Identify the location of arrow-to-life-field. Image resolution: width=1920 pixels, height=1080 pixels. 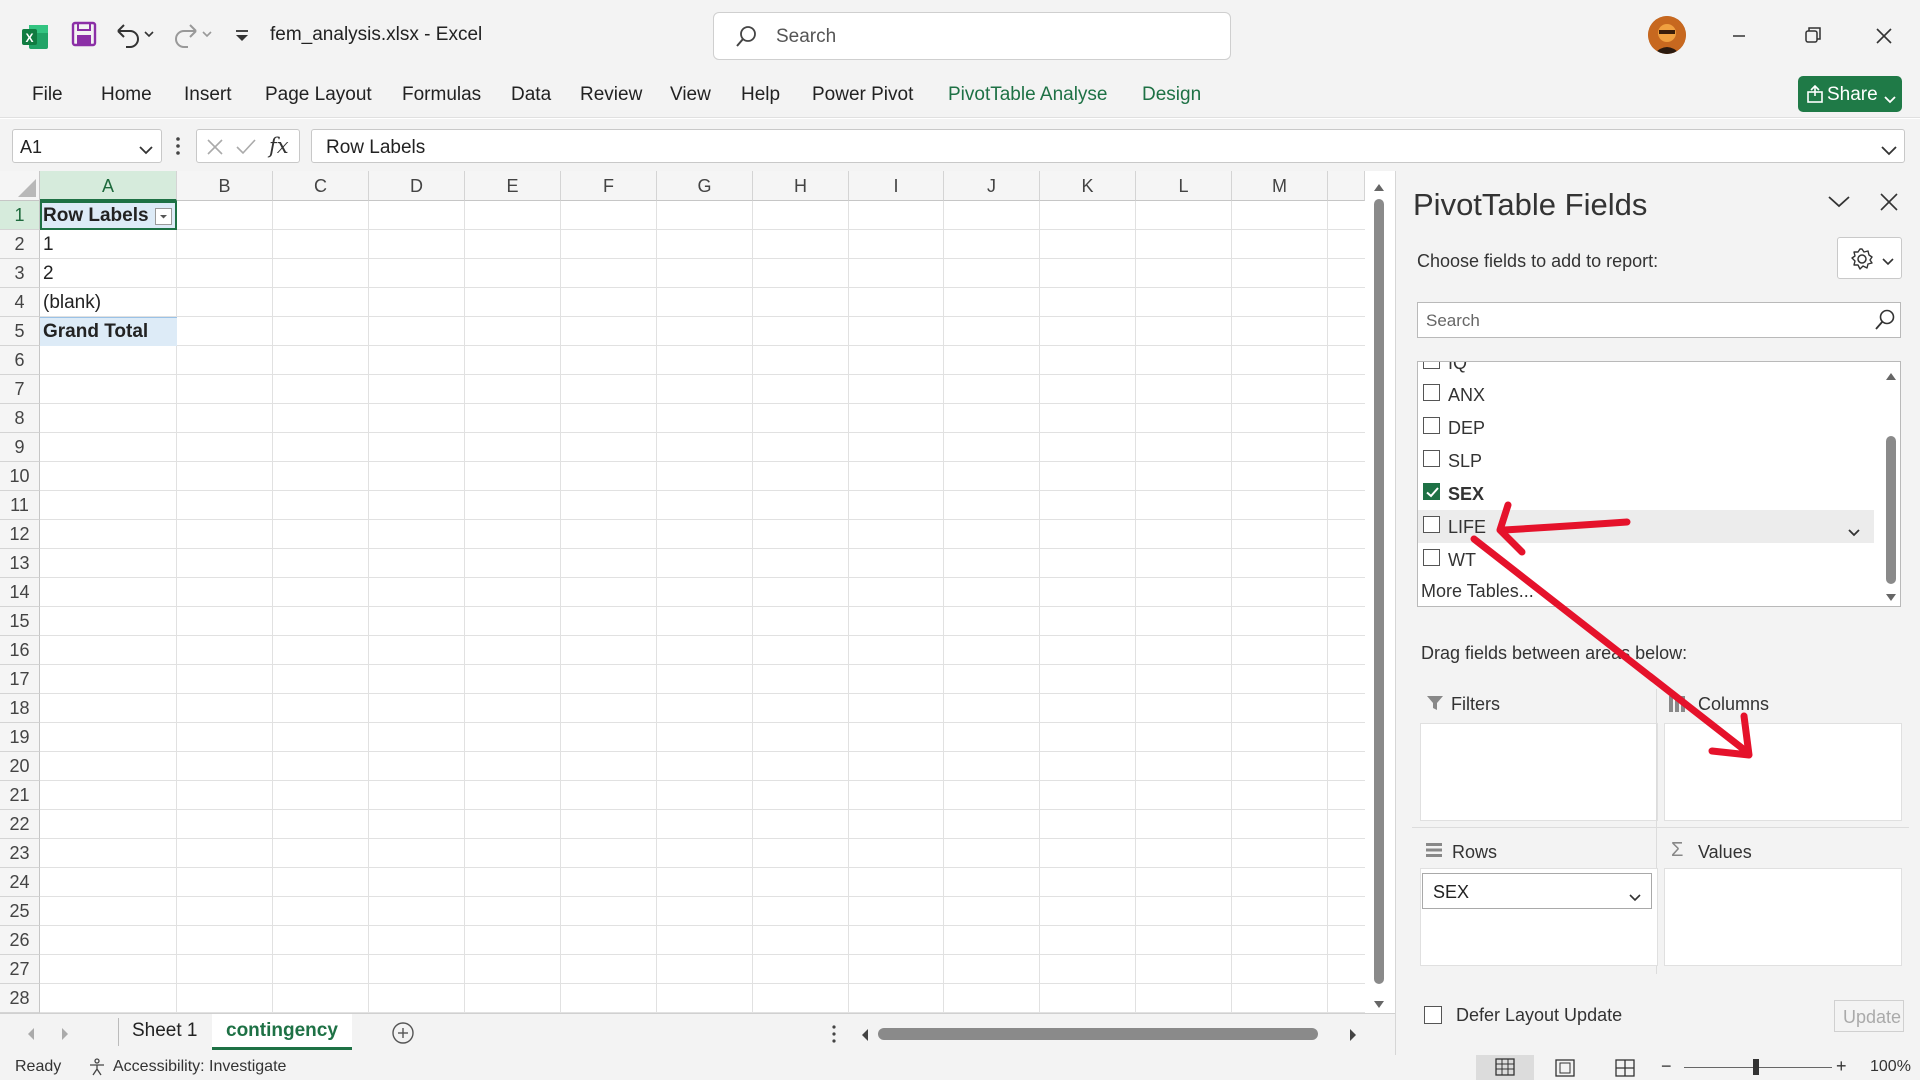
(1563, 528).